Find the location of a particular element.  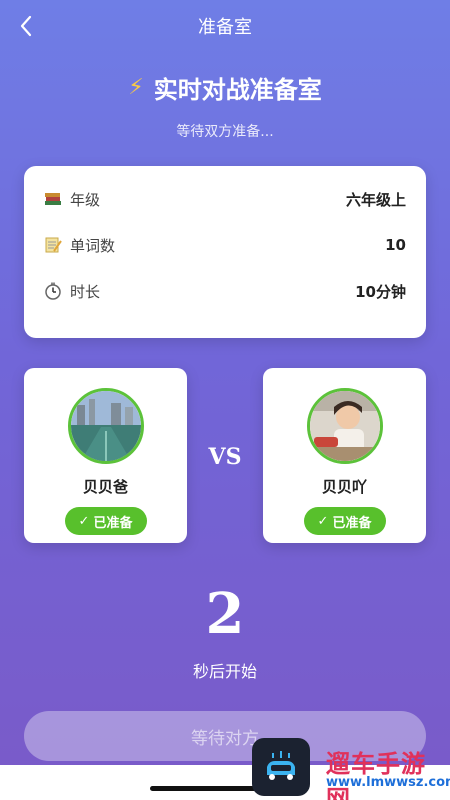

info-row-grade: 年级 六年级上 is located at coordinates (225, 199).